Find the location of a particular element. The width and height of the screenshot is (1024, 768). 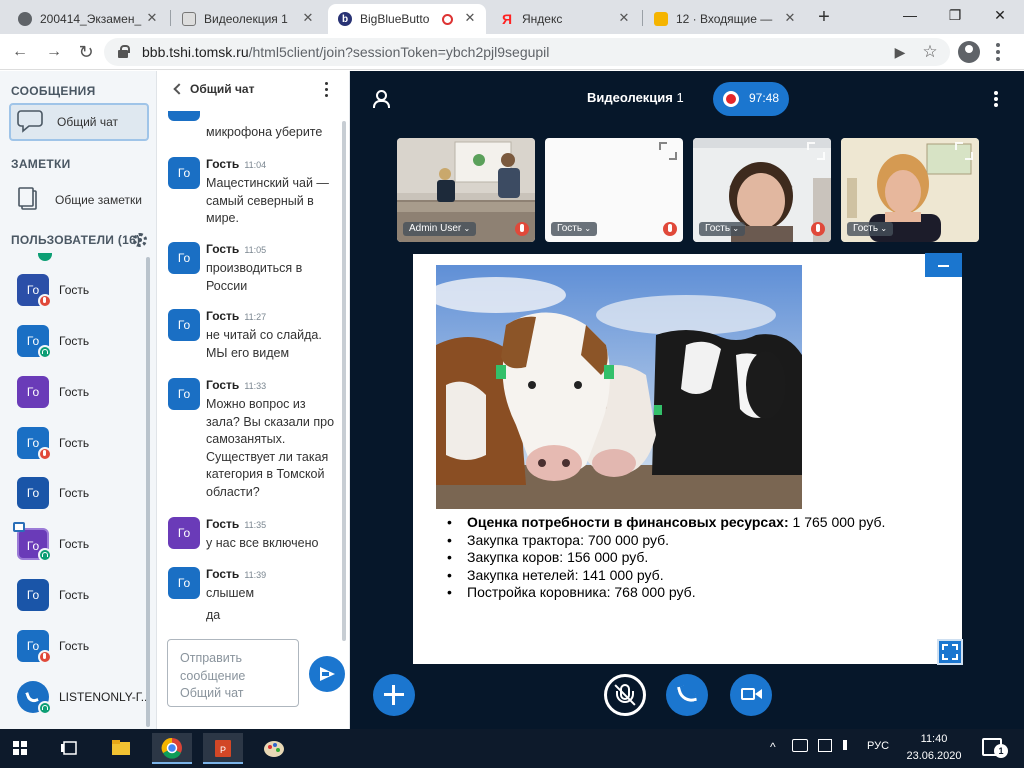

close-window-button: ✕ is located at coordinates (1000, 15).